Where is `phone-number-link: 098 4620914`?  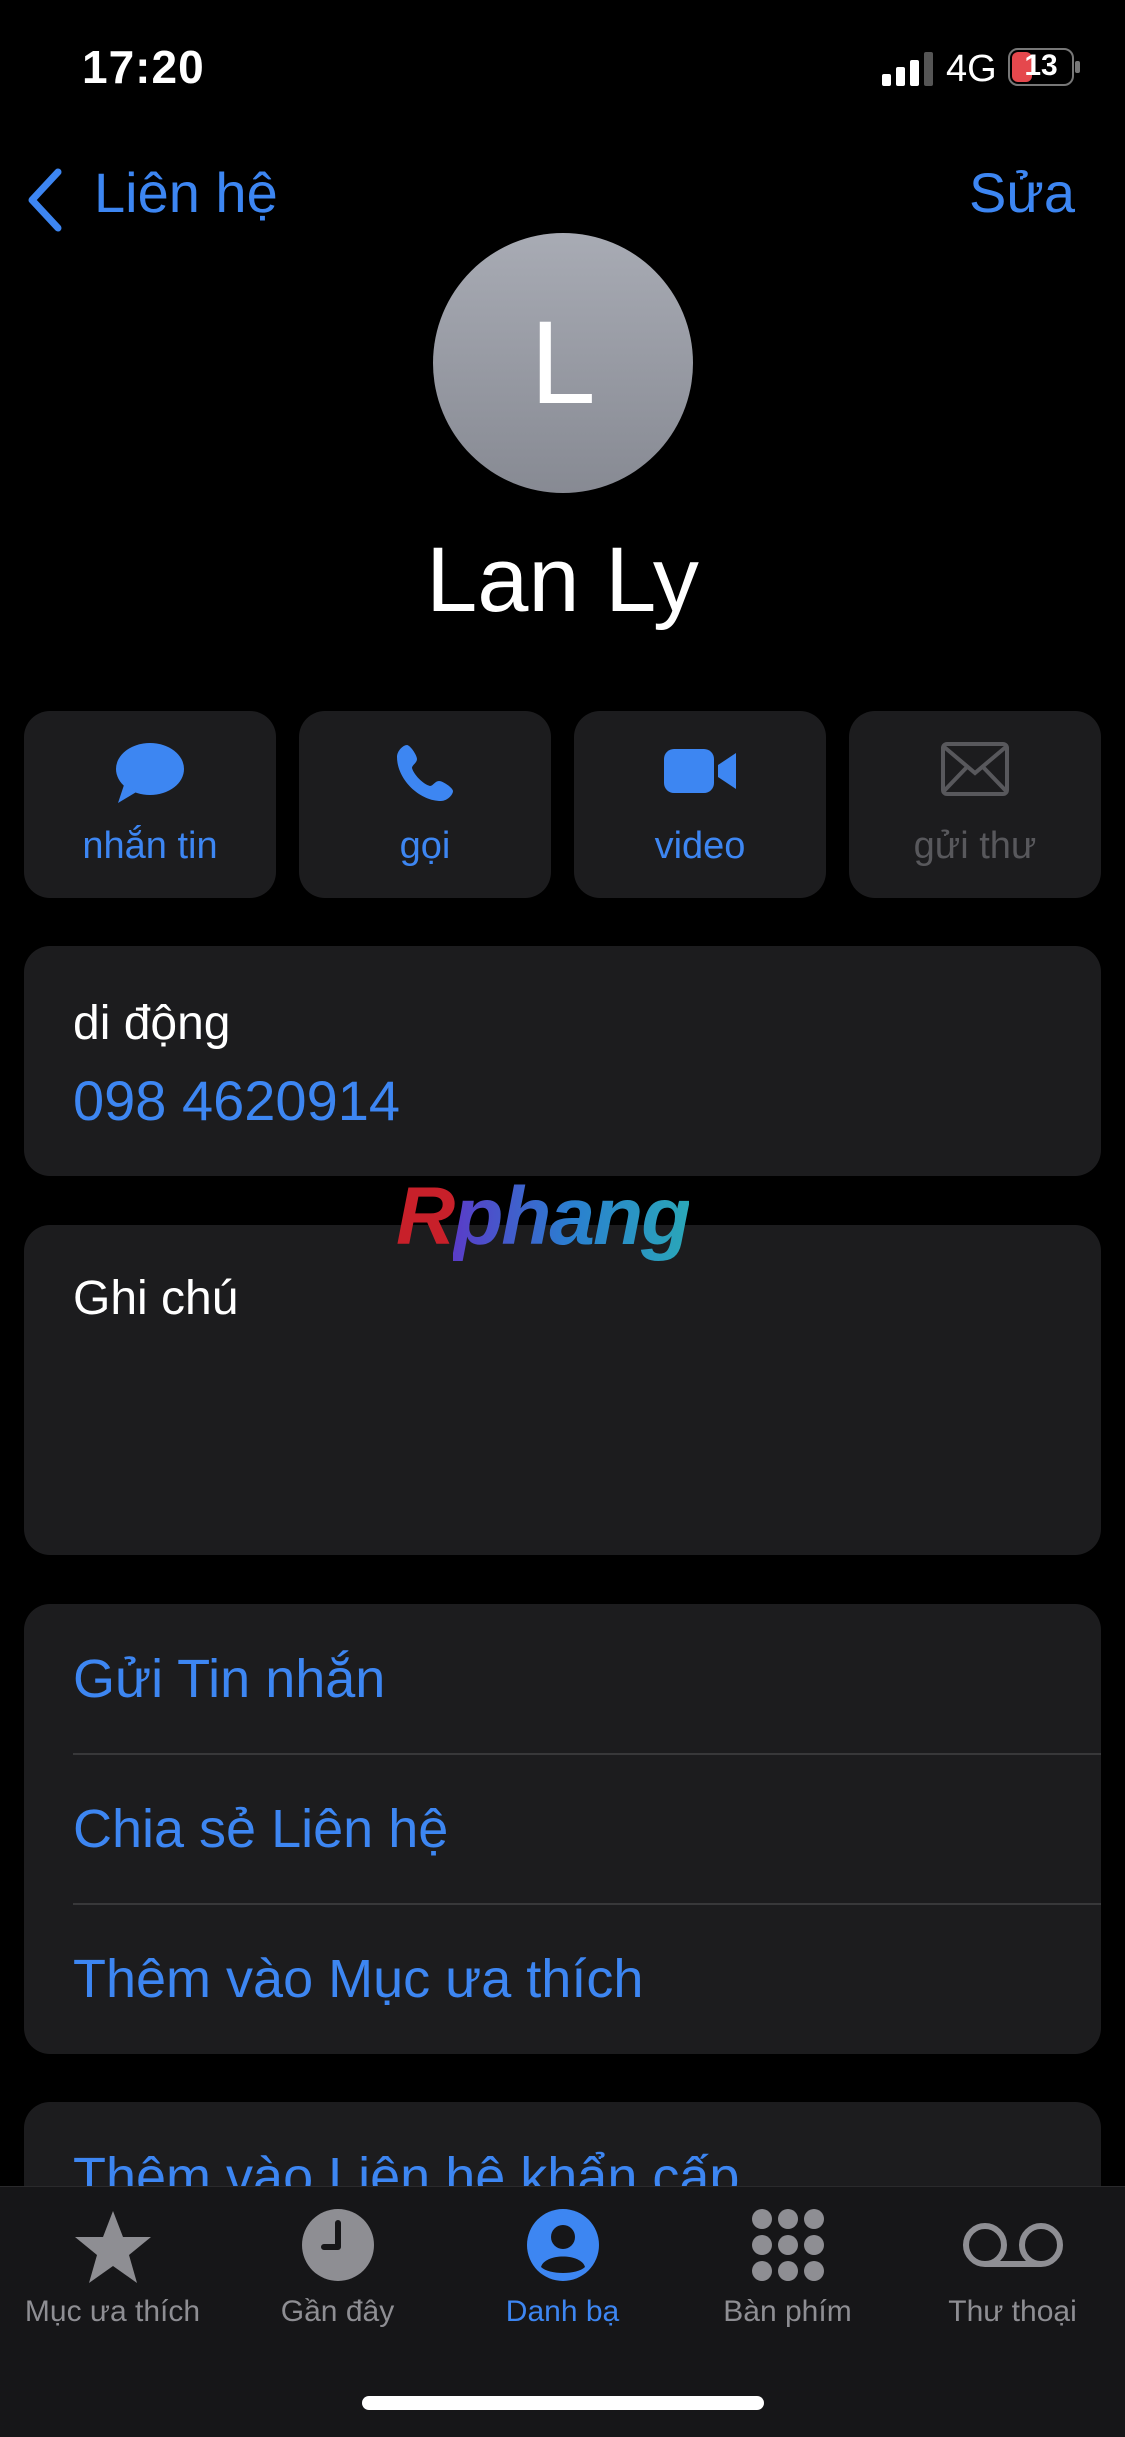
phone-number-link: 098 4620914 is located at coordinates (236, 1100).